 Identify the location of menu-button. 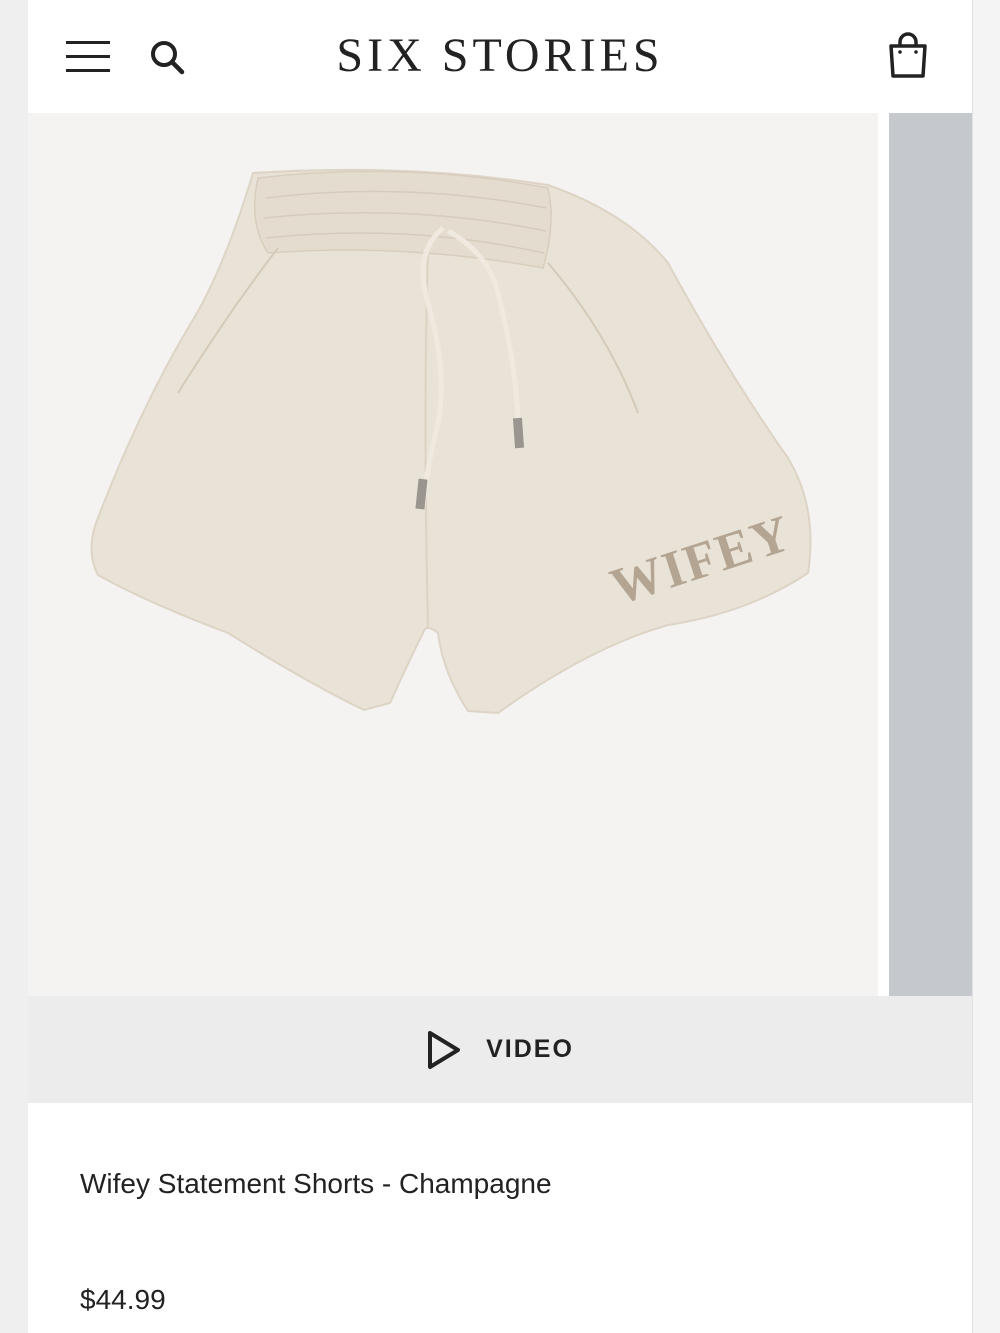
(89, 56).